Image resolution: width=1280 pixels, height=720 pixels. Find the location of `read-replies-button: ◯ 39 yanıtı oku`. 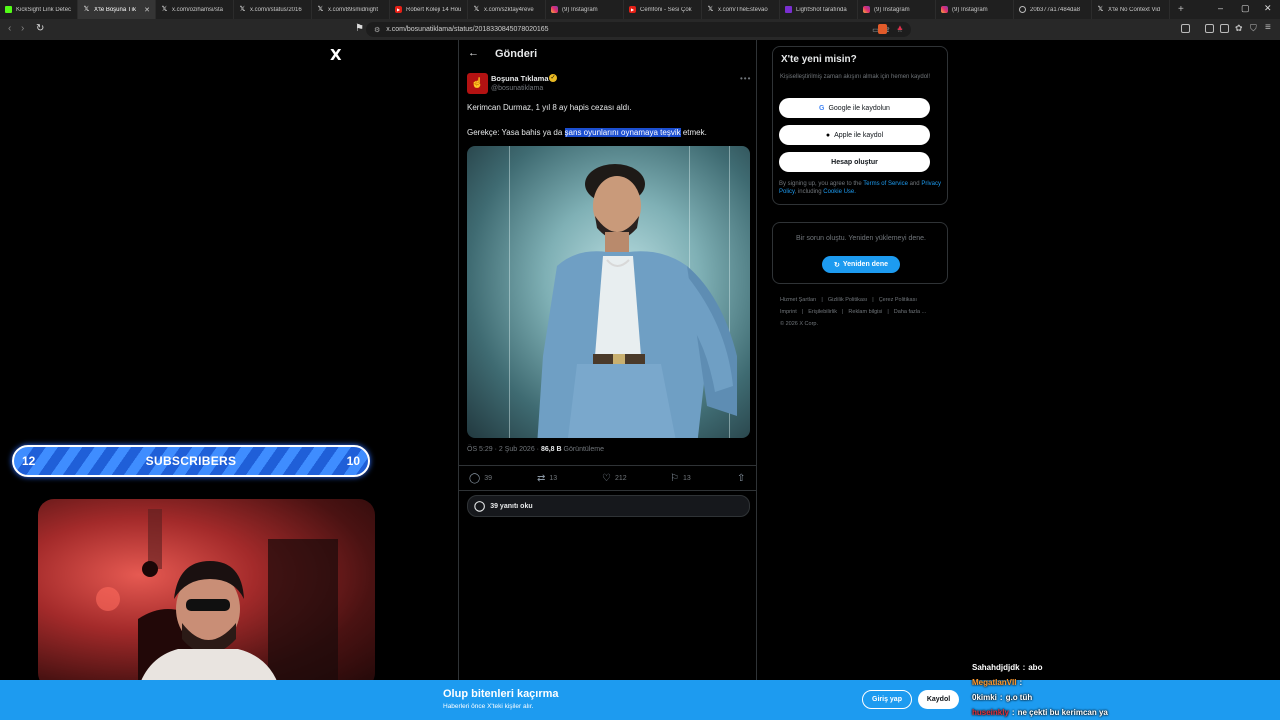

read-replies-button: ◯ 39 yanıtı oku is located at coordinates (608, 506).